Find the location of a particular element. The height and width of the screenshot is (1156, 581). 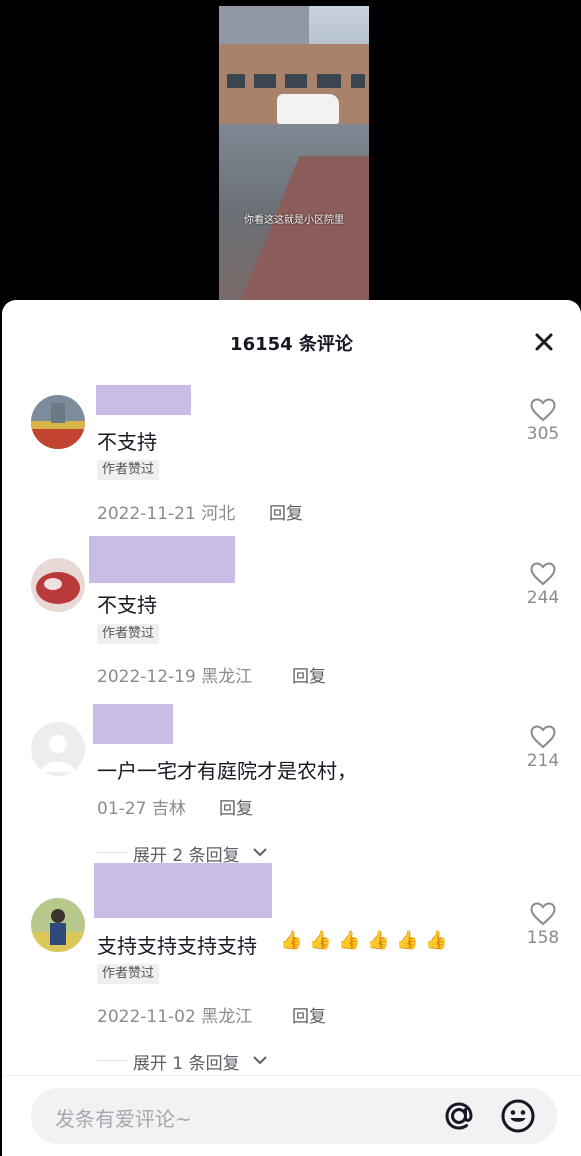

expand-replies-button: 展开 1 条回复 is located at coordinates (187, 1061).